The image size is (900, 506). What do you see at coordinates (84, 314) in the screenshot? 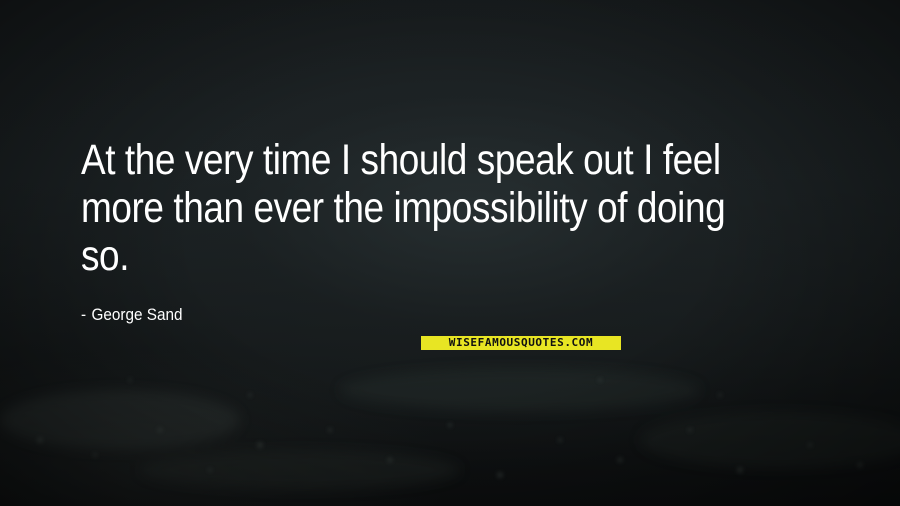
I see `author-dash: -` at bounding box center [84, 314].